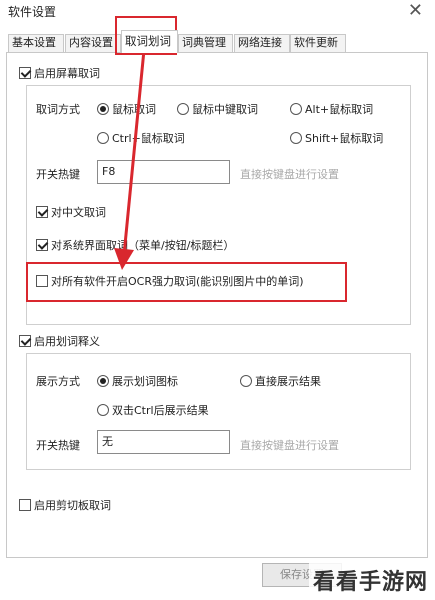 The width and height of the screenshot is (435, 600). Describe the element at coordinates (280, 381) in the screenshot. I see `radio-show-result: 直接展示结果` at that location.